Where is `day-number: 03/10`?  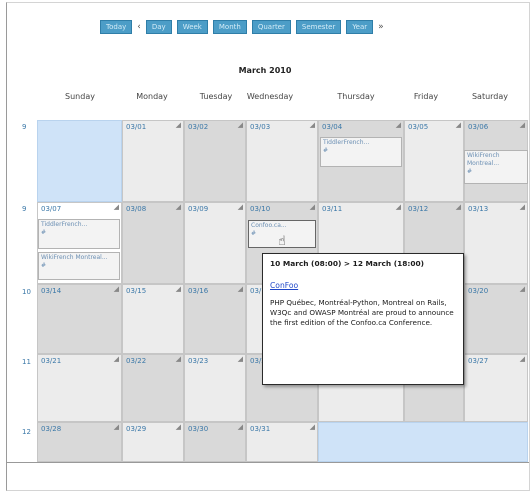
day-number: 03/10 is located at coordinates (260, 209).